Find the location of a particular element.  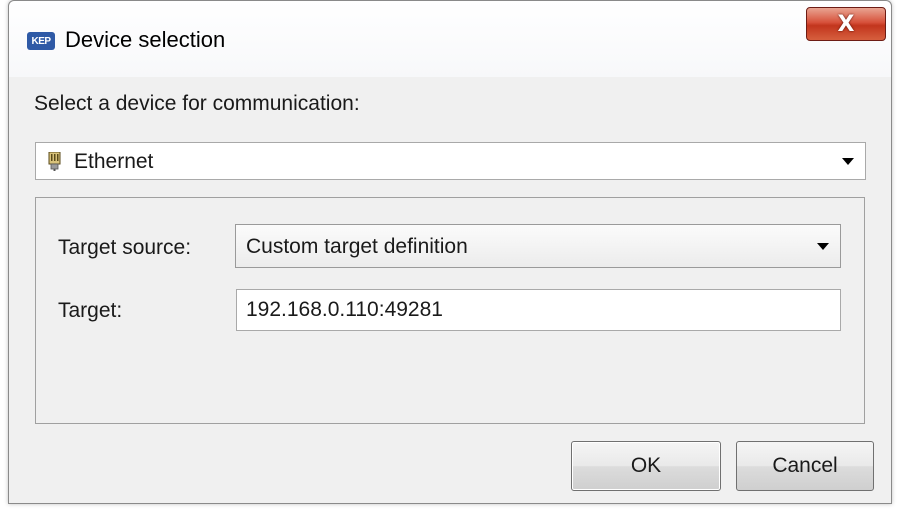

ok-button: OK is located at coordinates (646, 466).